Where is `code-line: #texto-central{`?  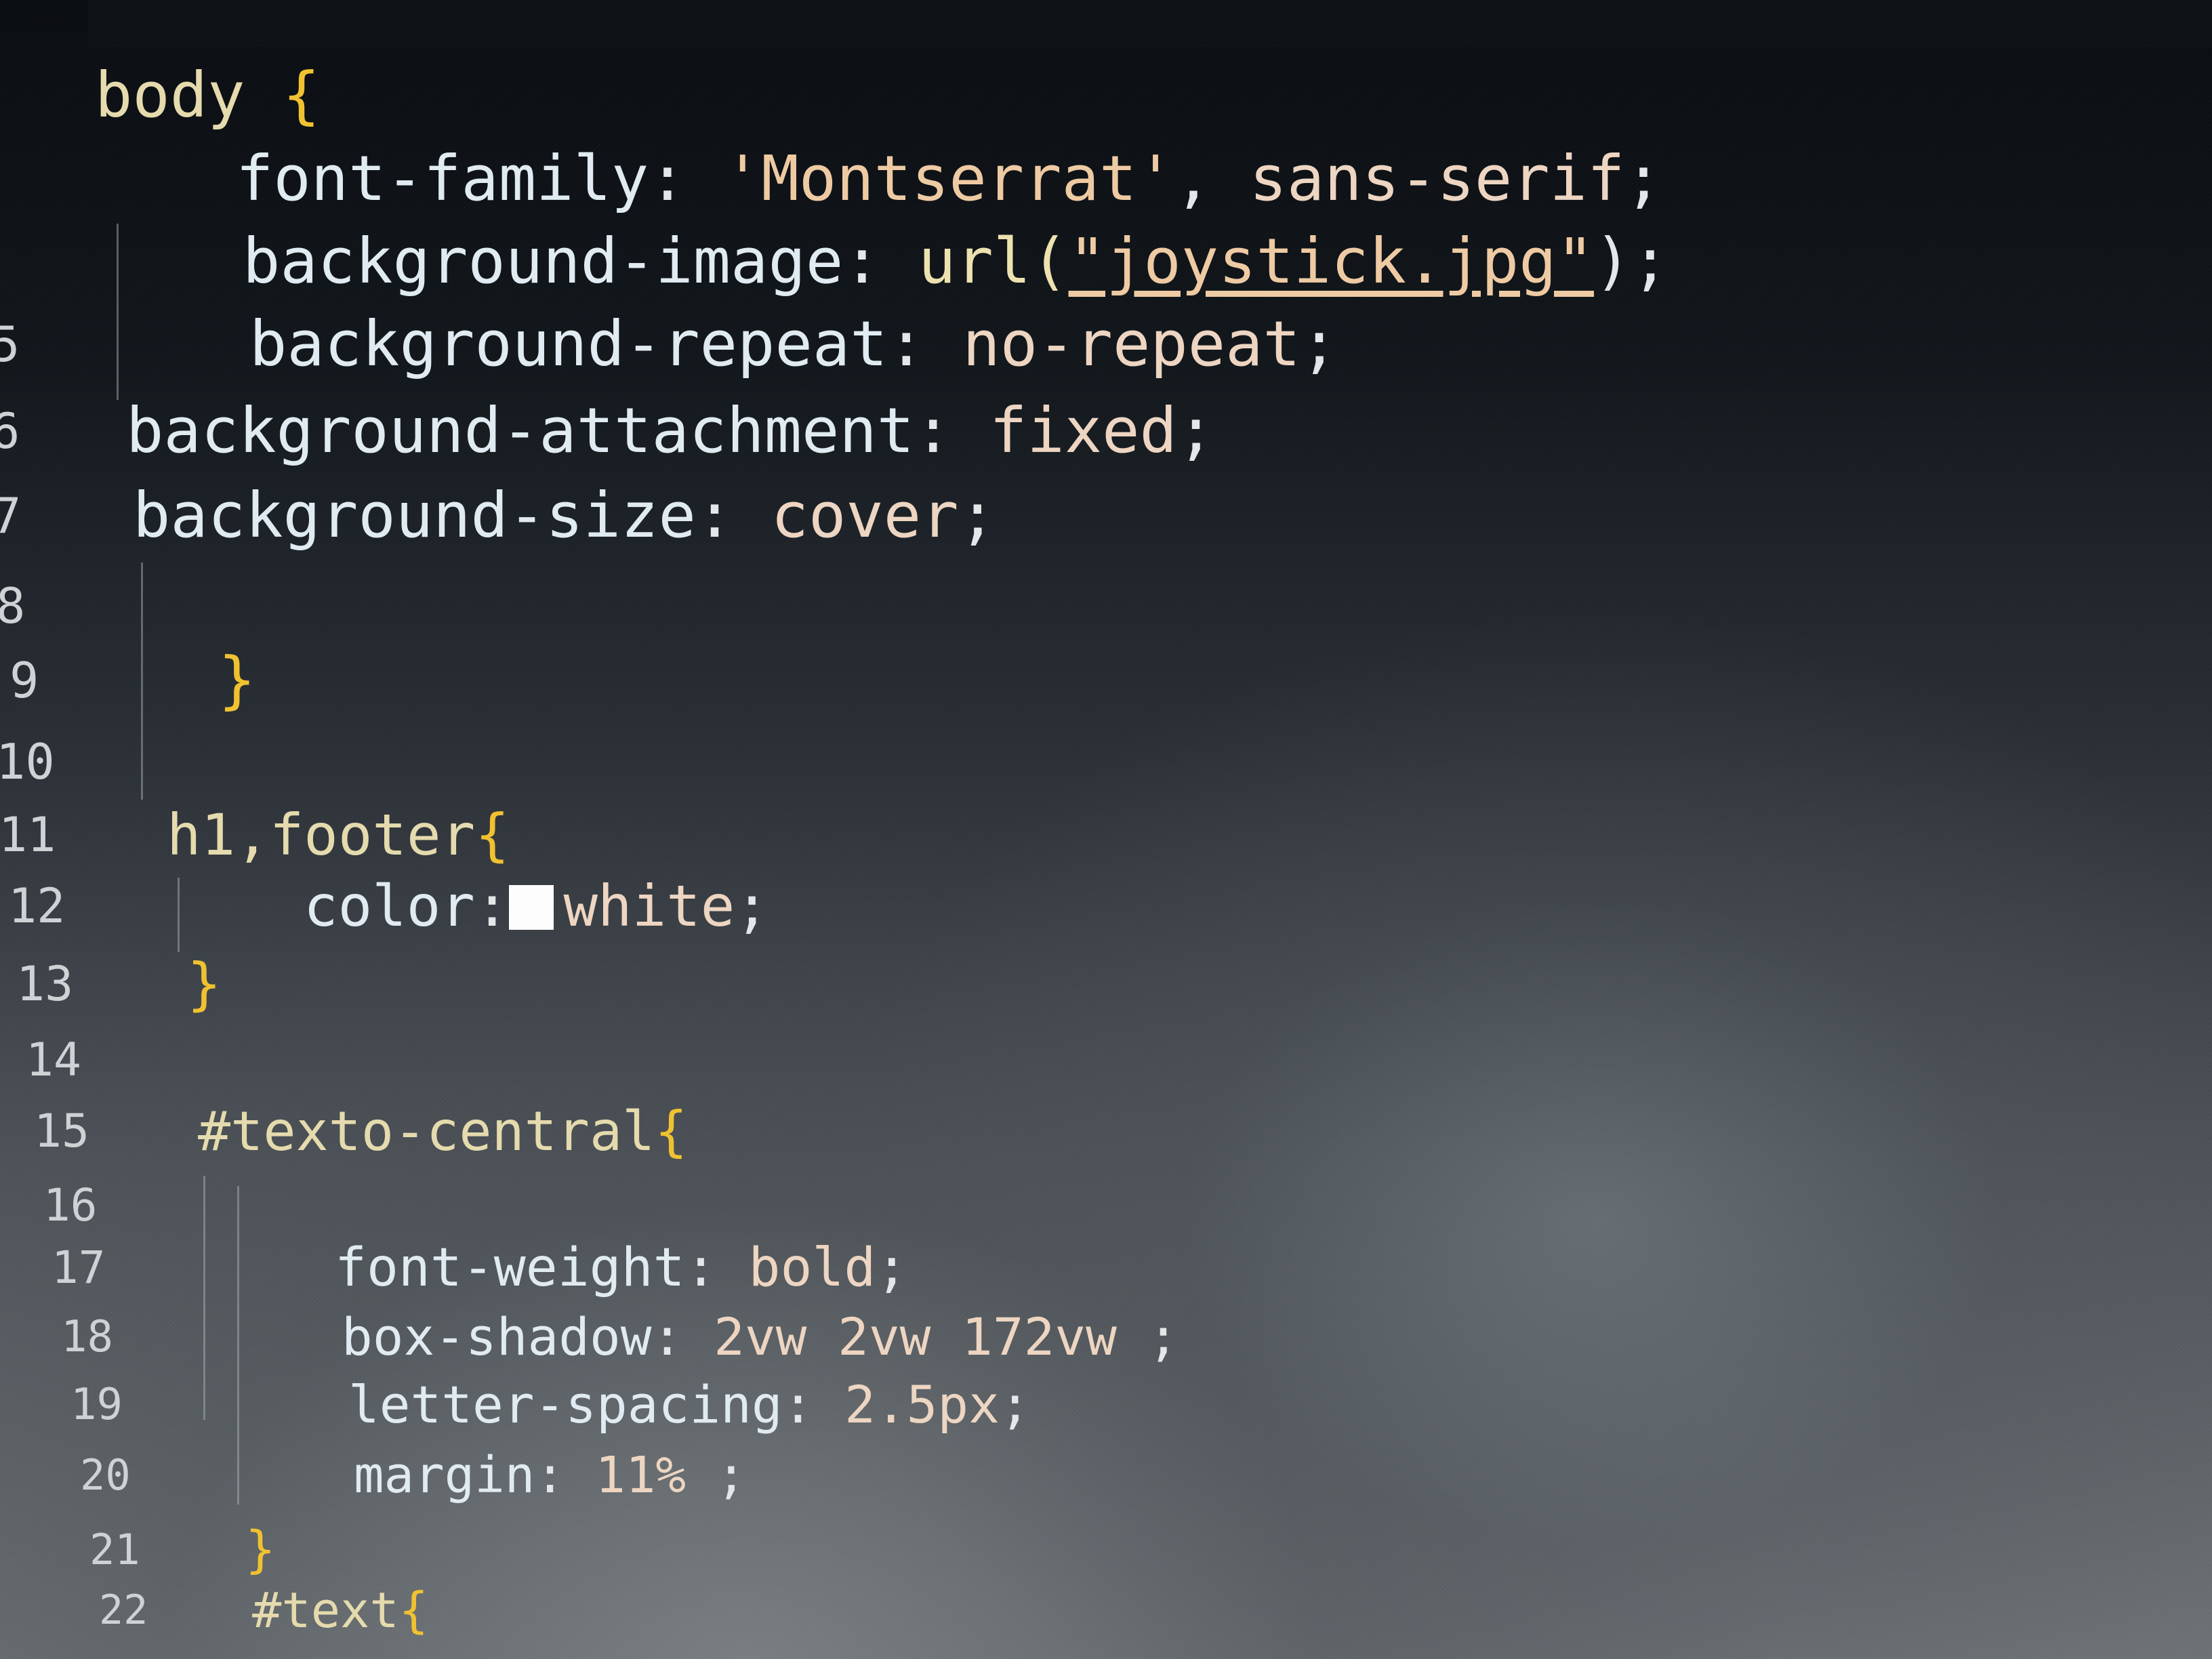
code-line: #texto-central{ is located at coordinates (442, 1132).